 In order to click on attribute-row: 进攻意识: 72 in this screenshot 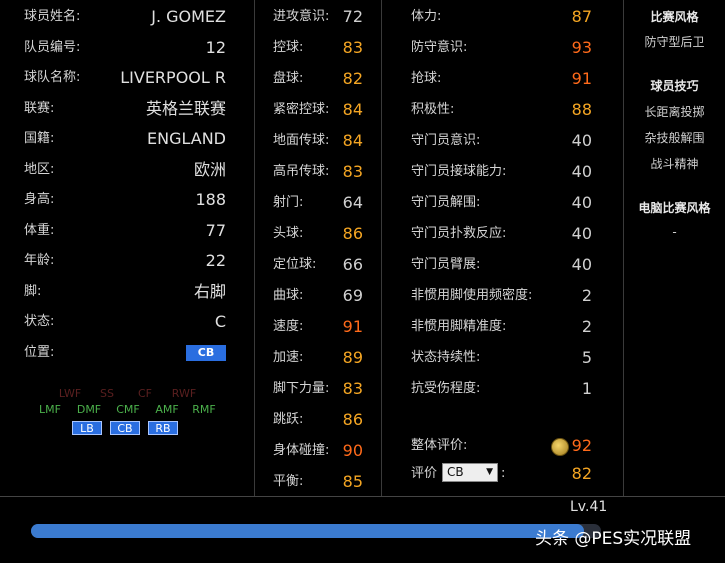, I will do `click(318, 17)`.